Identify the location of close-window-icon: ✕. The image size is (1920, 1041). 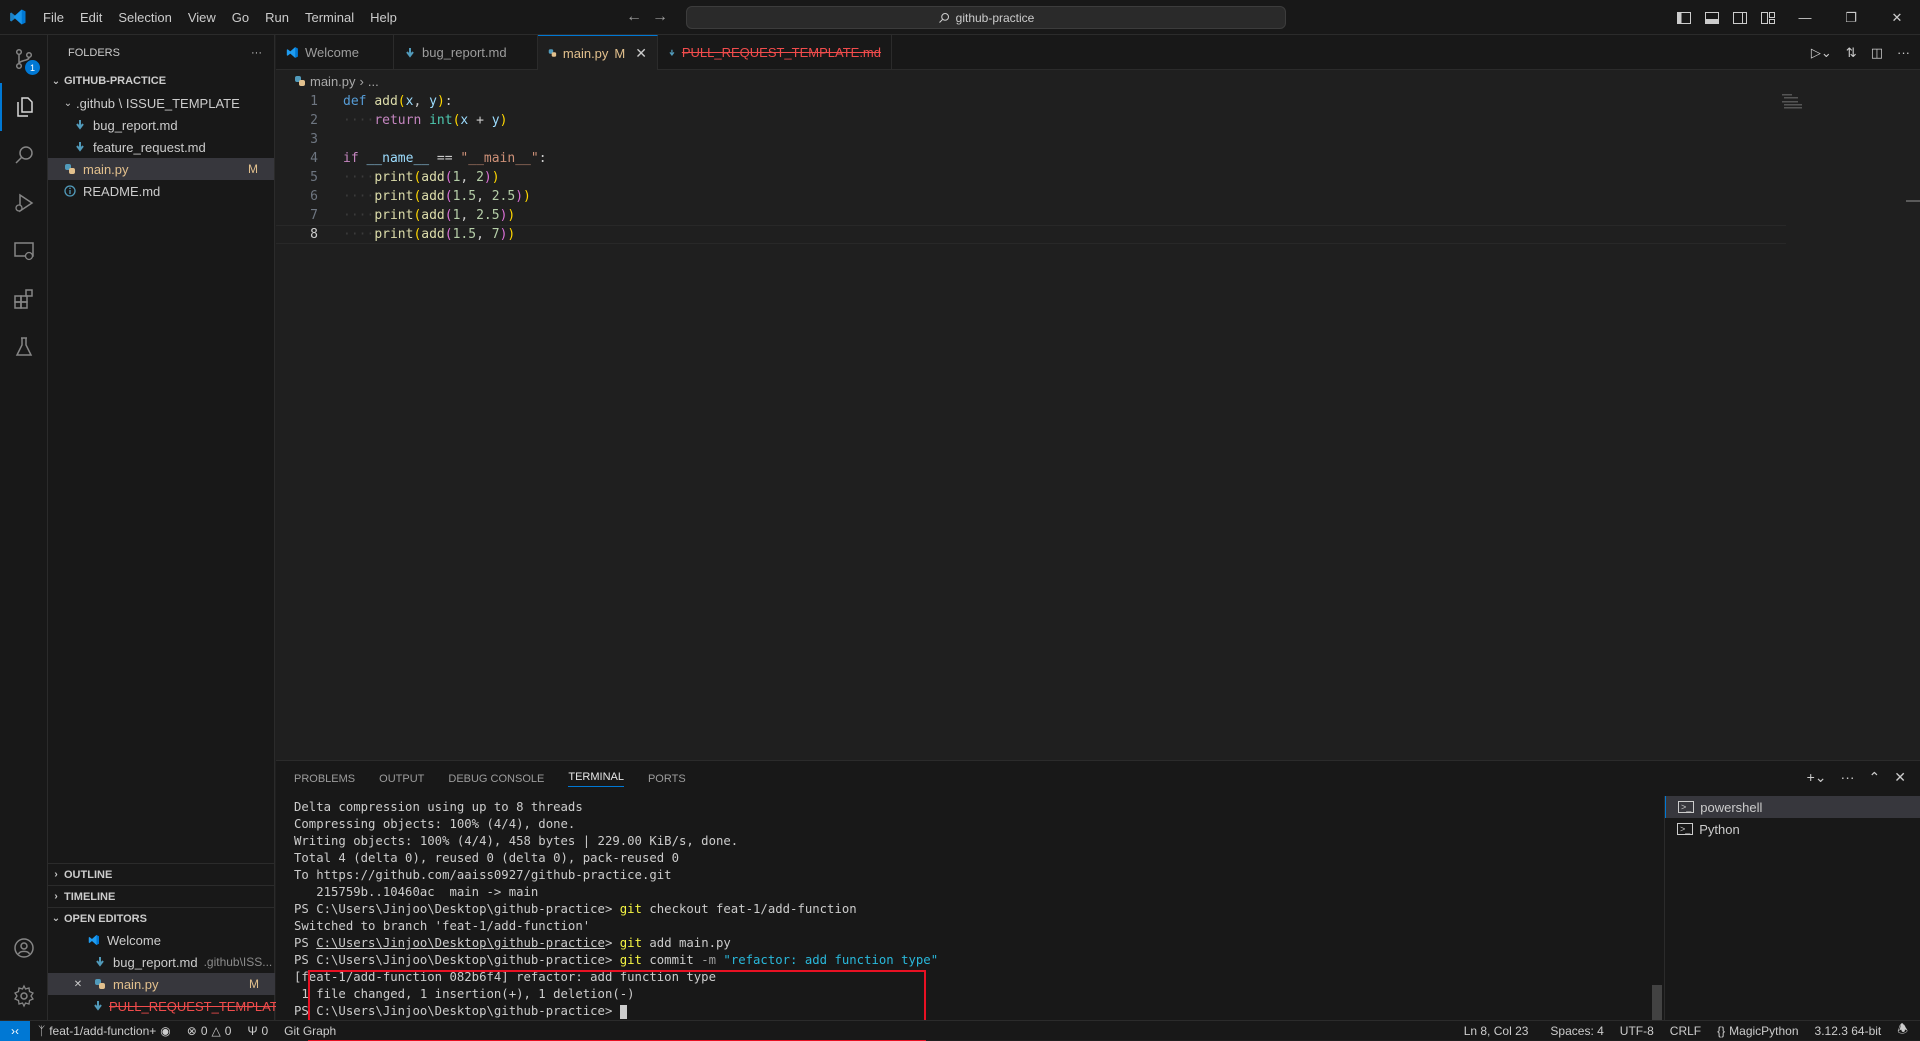
(1897, 17).